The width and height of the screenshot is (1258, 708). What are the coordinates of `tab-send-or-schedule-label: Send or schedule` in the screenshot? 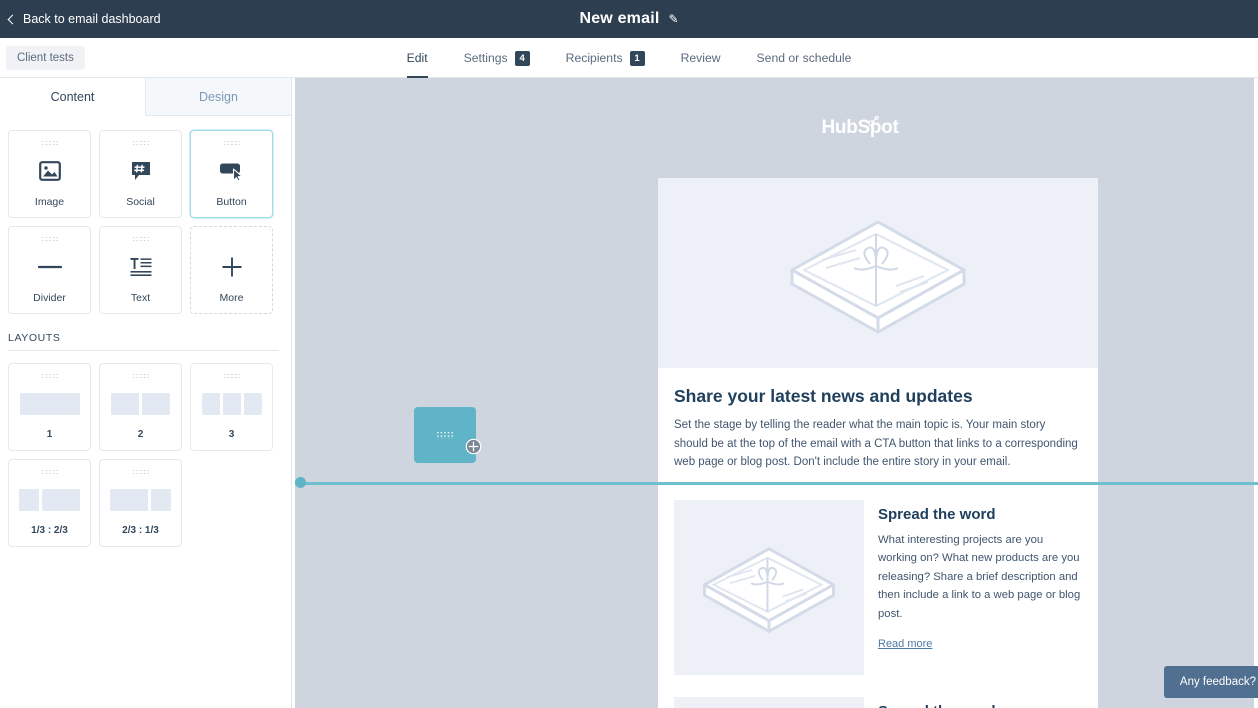 It's located at (804, 58).